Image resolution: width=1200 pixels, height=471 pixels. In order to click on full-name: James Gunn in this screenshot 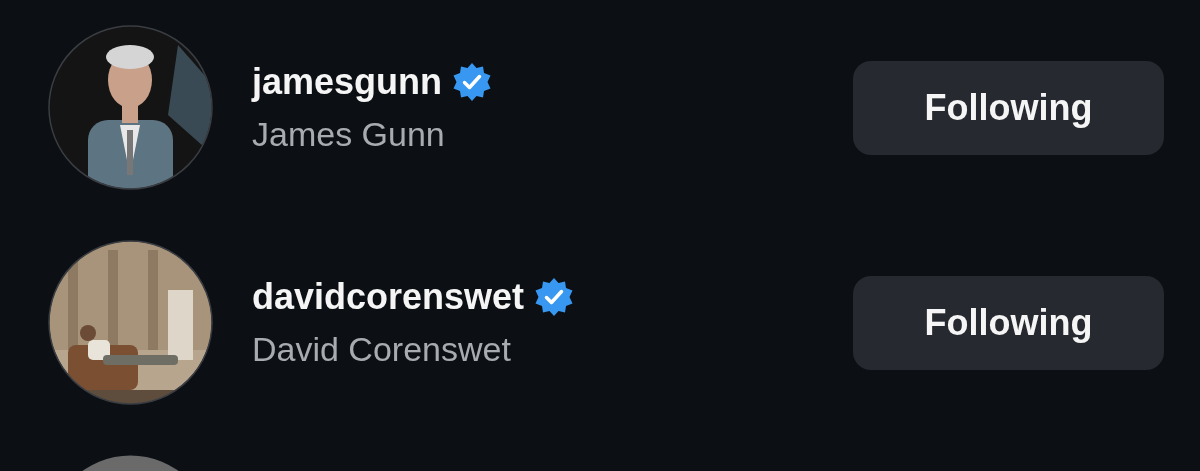, I will do `click(349, 134)`.